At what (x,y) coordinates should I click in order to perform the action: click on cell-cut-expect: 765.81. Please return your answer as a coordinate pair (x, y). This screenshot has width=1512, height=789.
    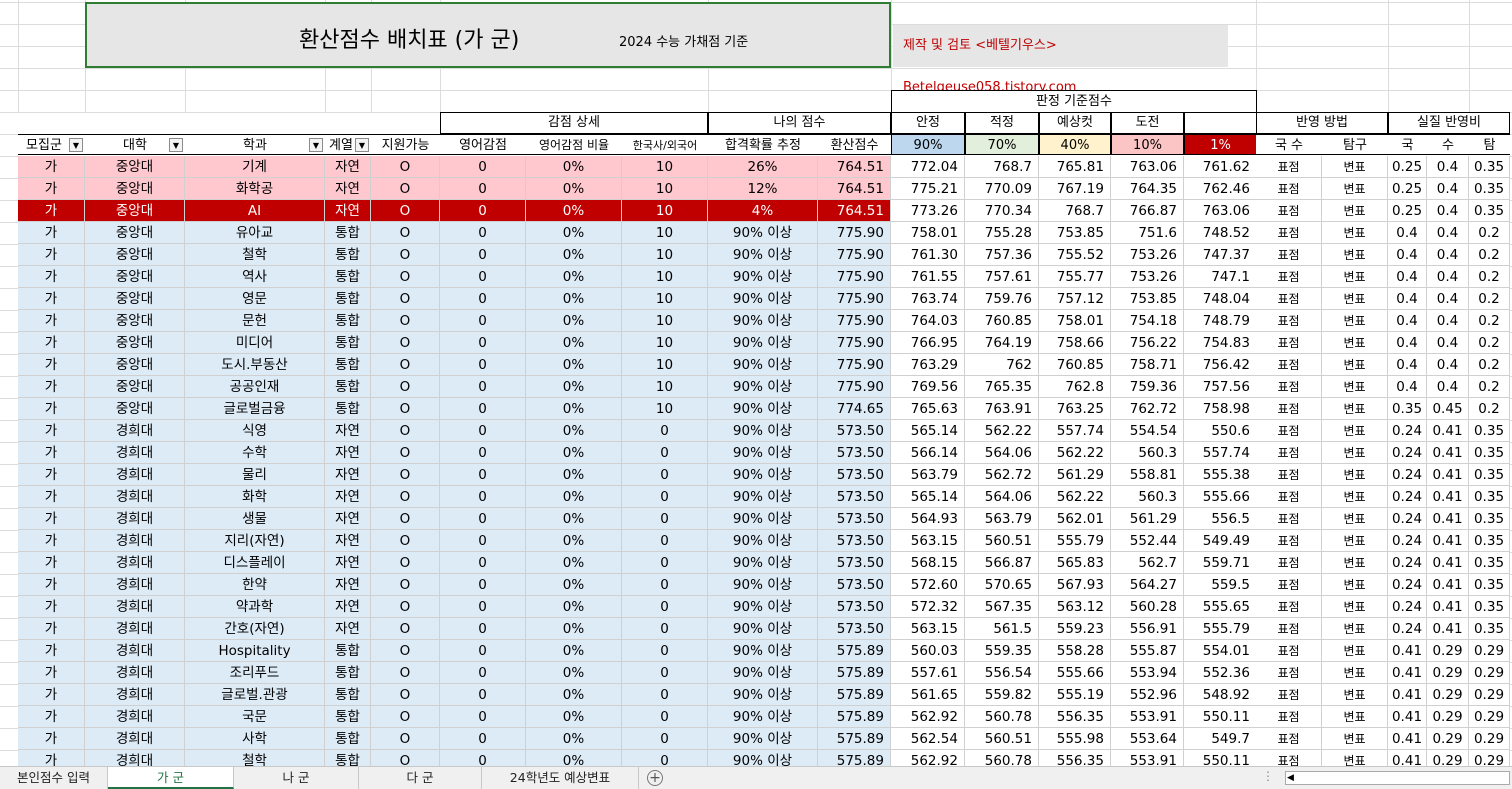
    Looking at the image, I should click on (1075, 167).